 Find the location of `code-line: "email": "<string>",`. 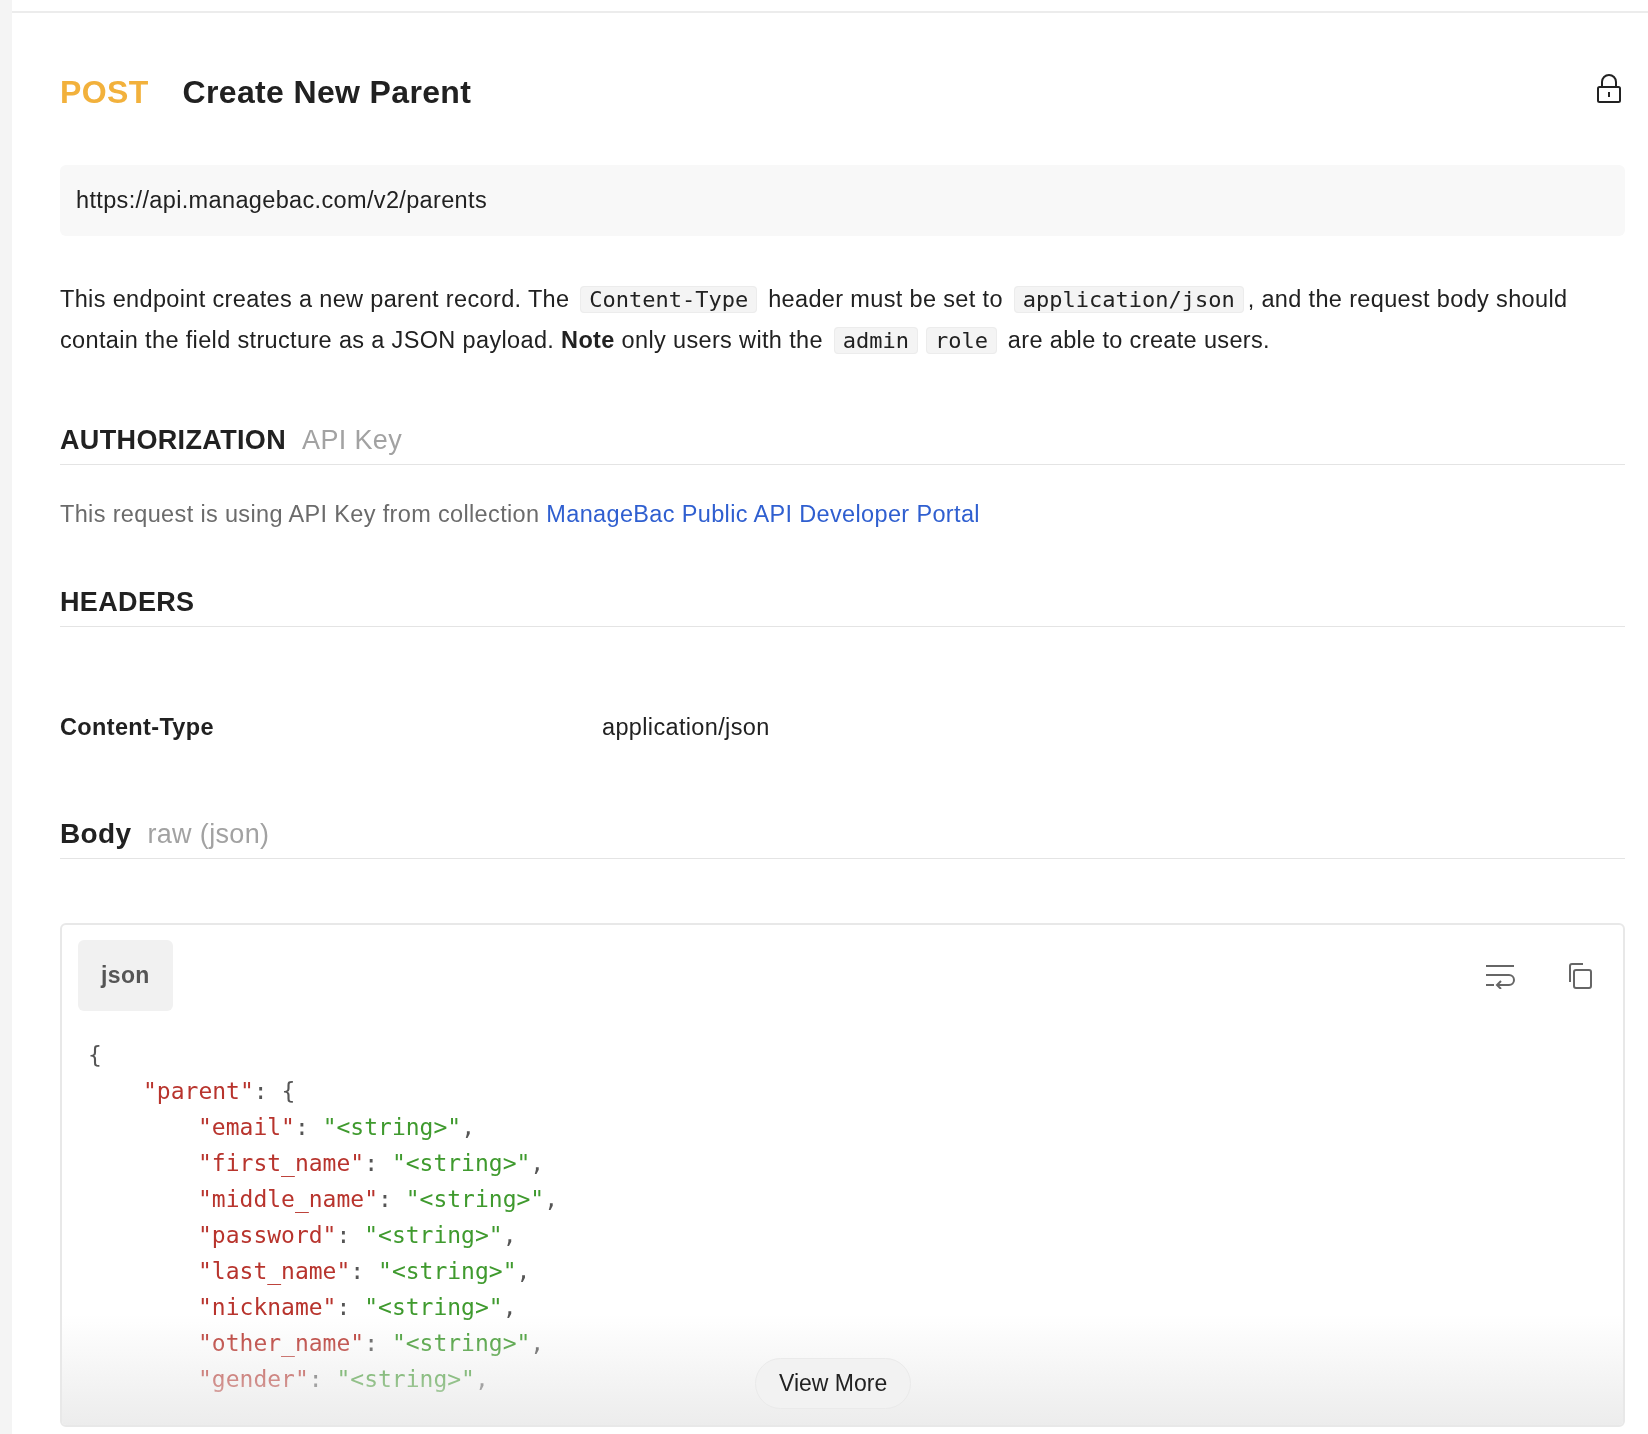

code-line: "email": "<string>", is located at coordinates (336, 1127).